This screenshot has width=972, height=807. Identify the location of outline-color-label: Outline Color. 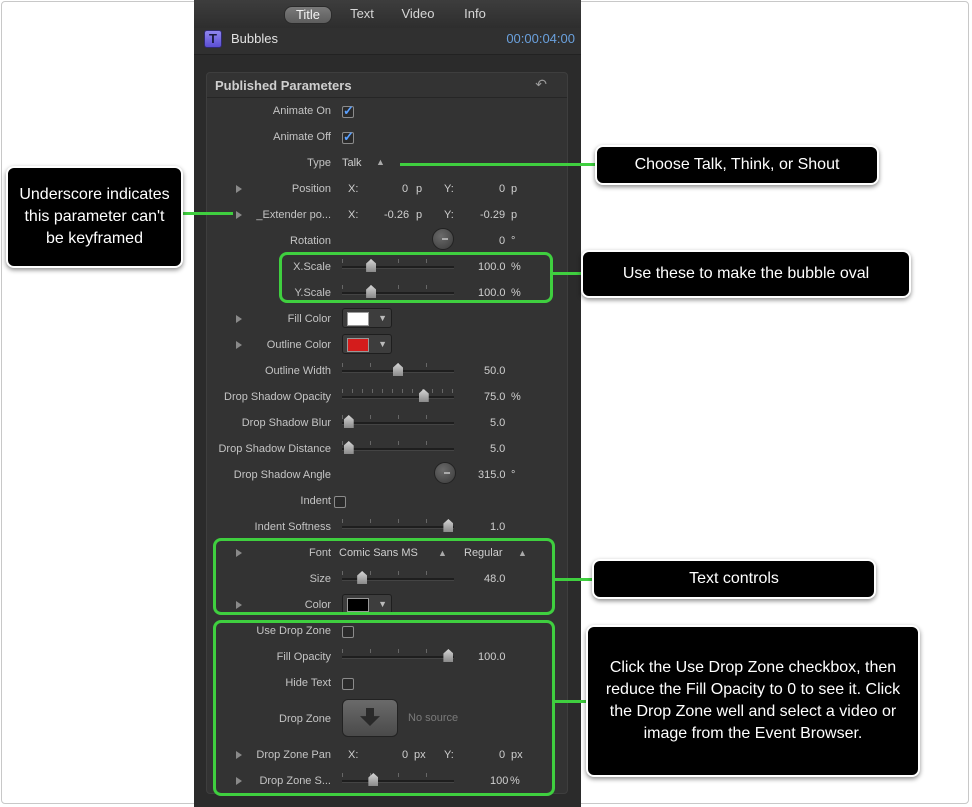
(298, 345).